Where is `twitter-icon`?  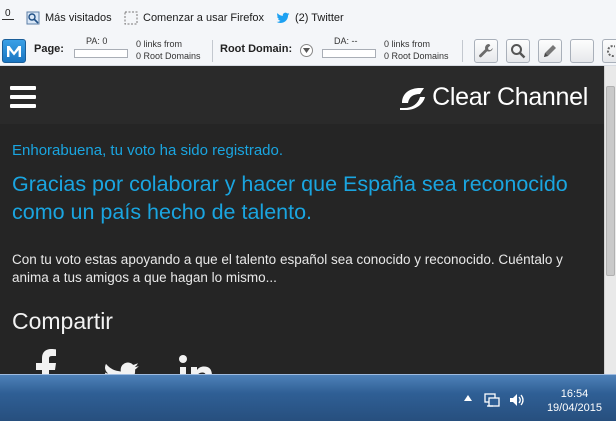
twitter-icon is located at coordinates (121, 368).